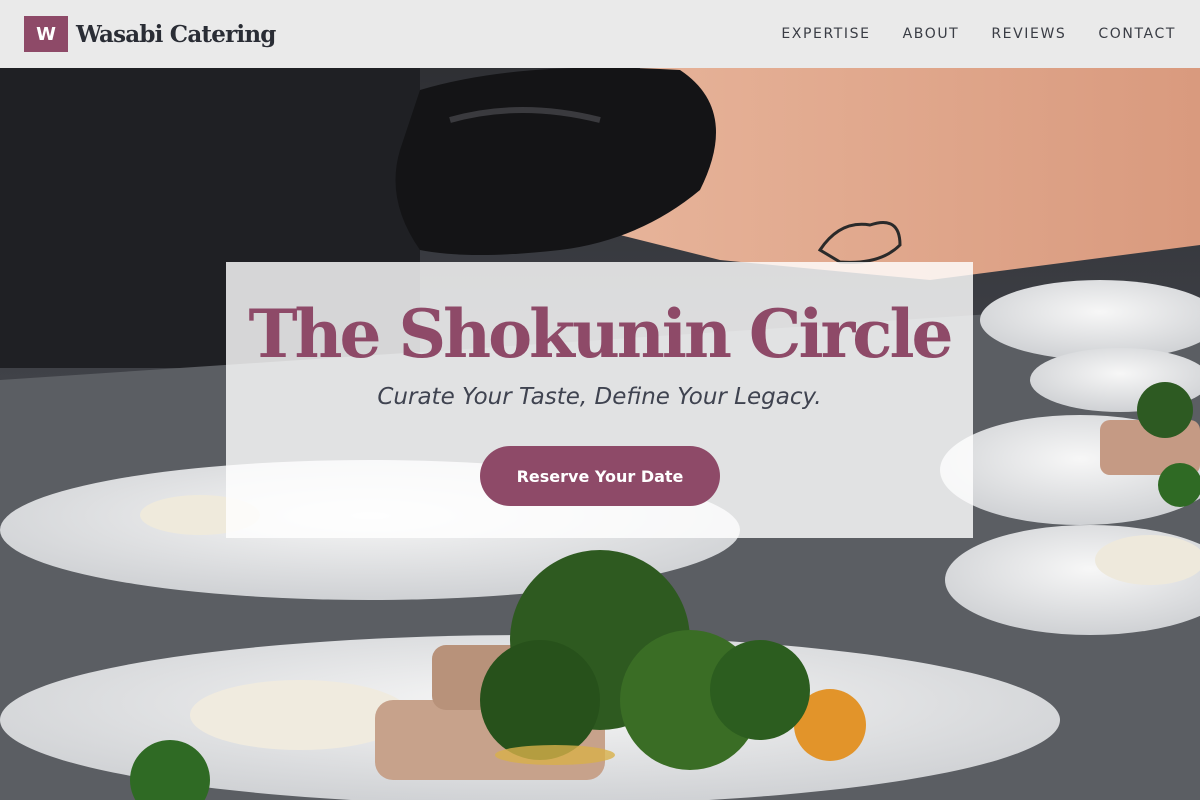  I want to click on main-nav: EXPERTISE ABOUT REVIEWS CONTACT, so click(978, 34).